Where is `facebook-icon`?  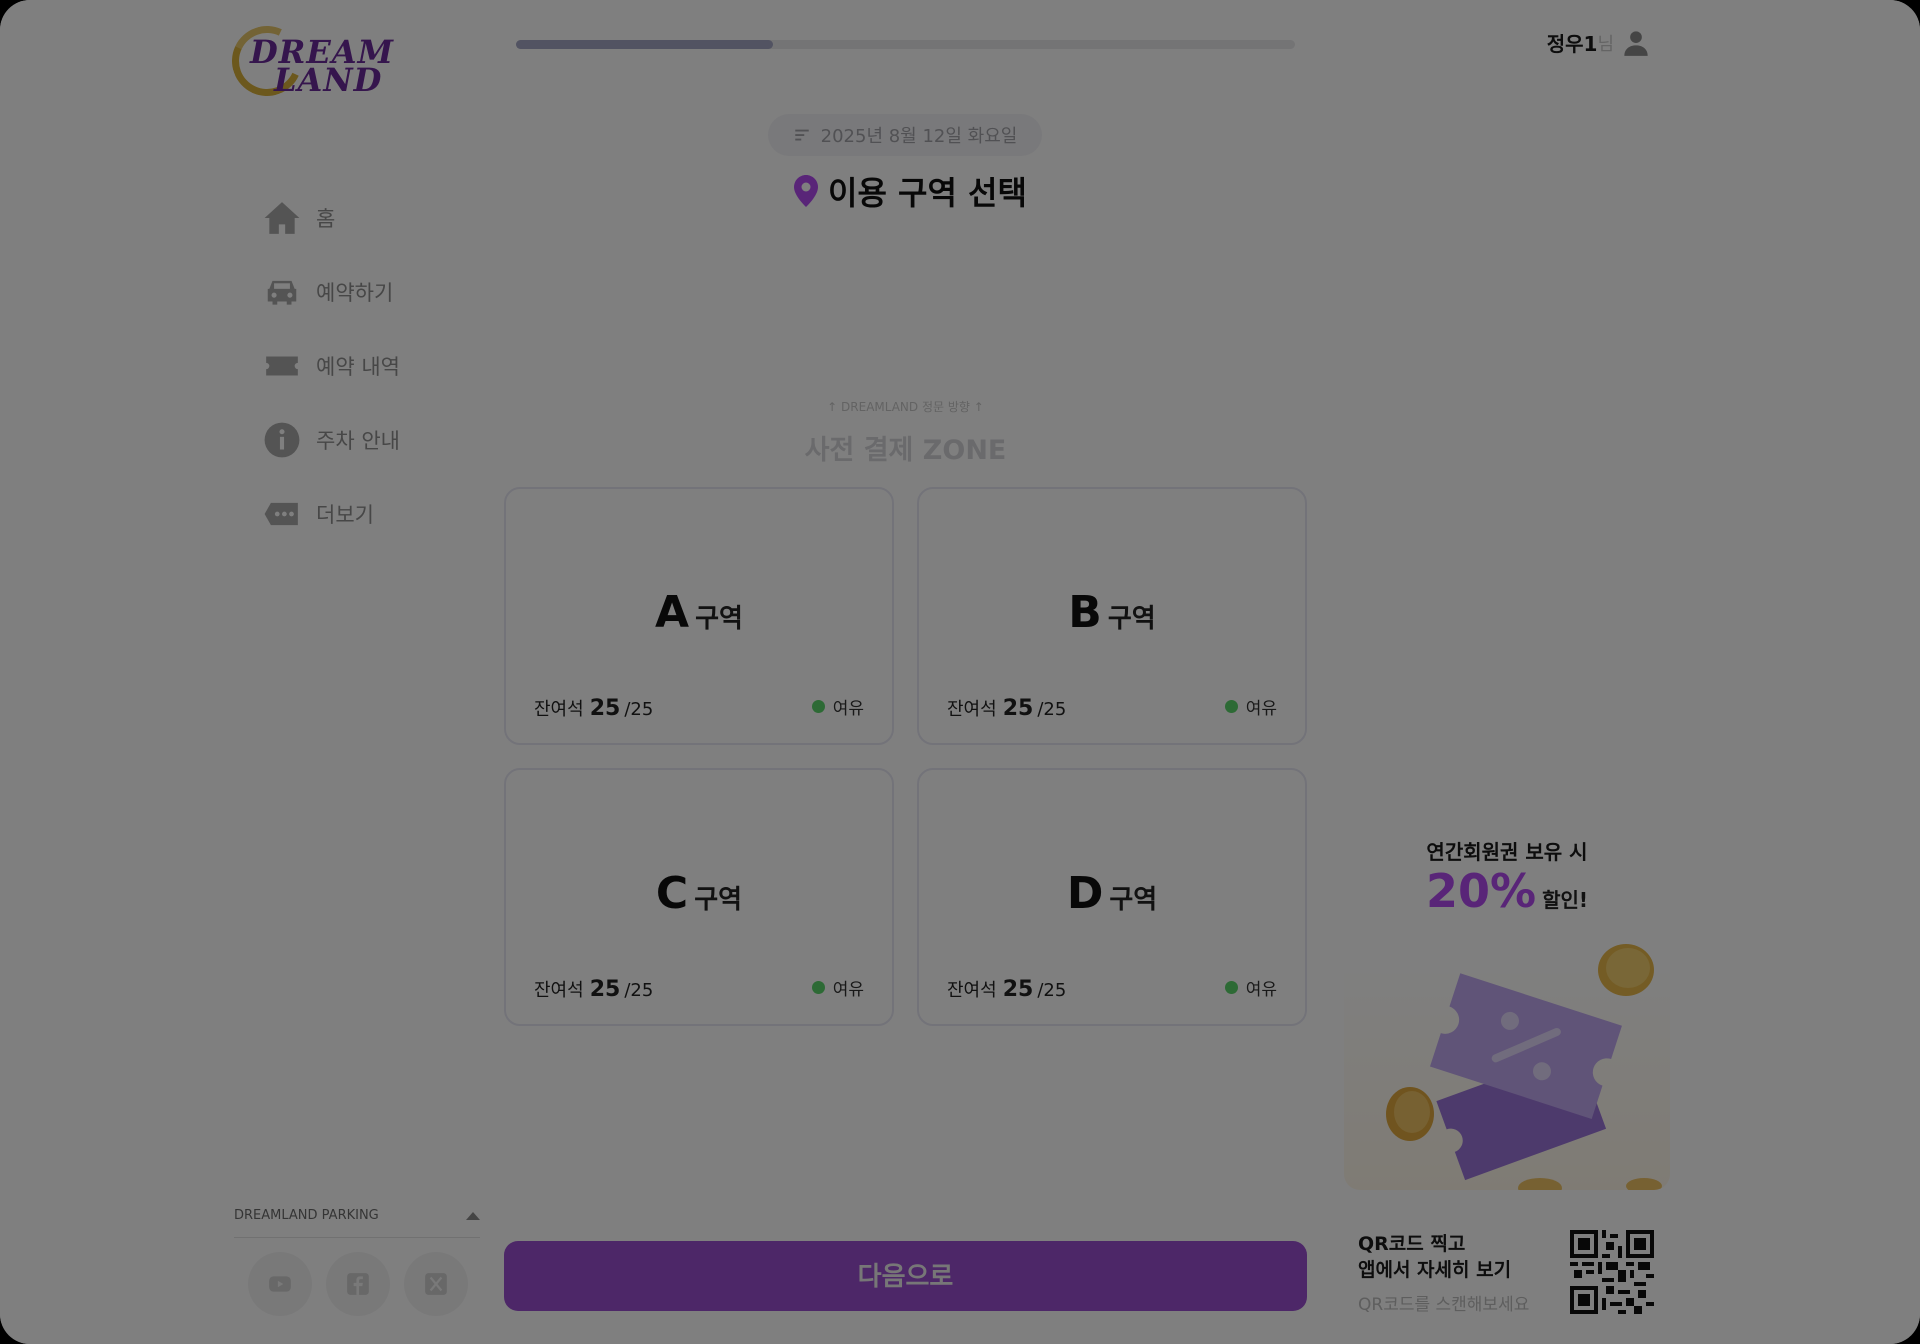
facebook-icon is located at coordinates (358, 1284).